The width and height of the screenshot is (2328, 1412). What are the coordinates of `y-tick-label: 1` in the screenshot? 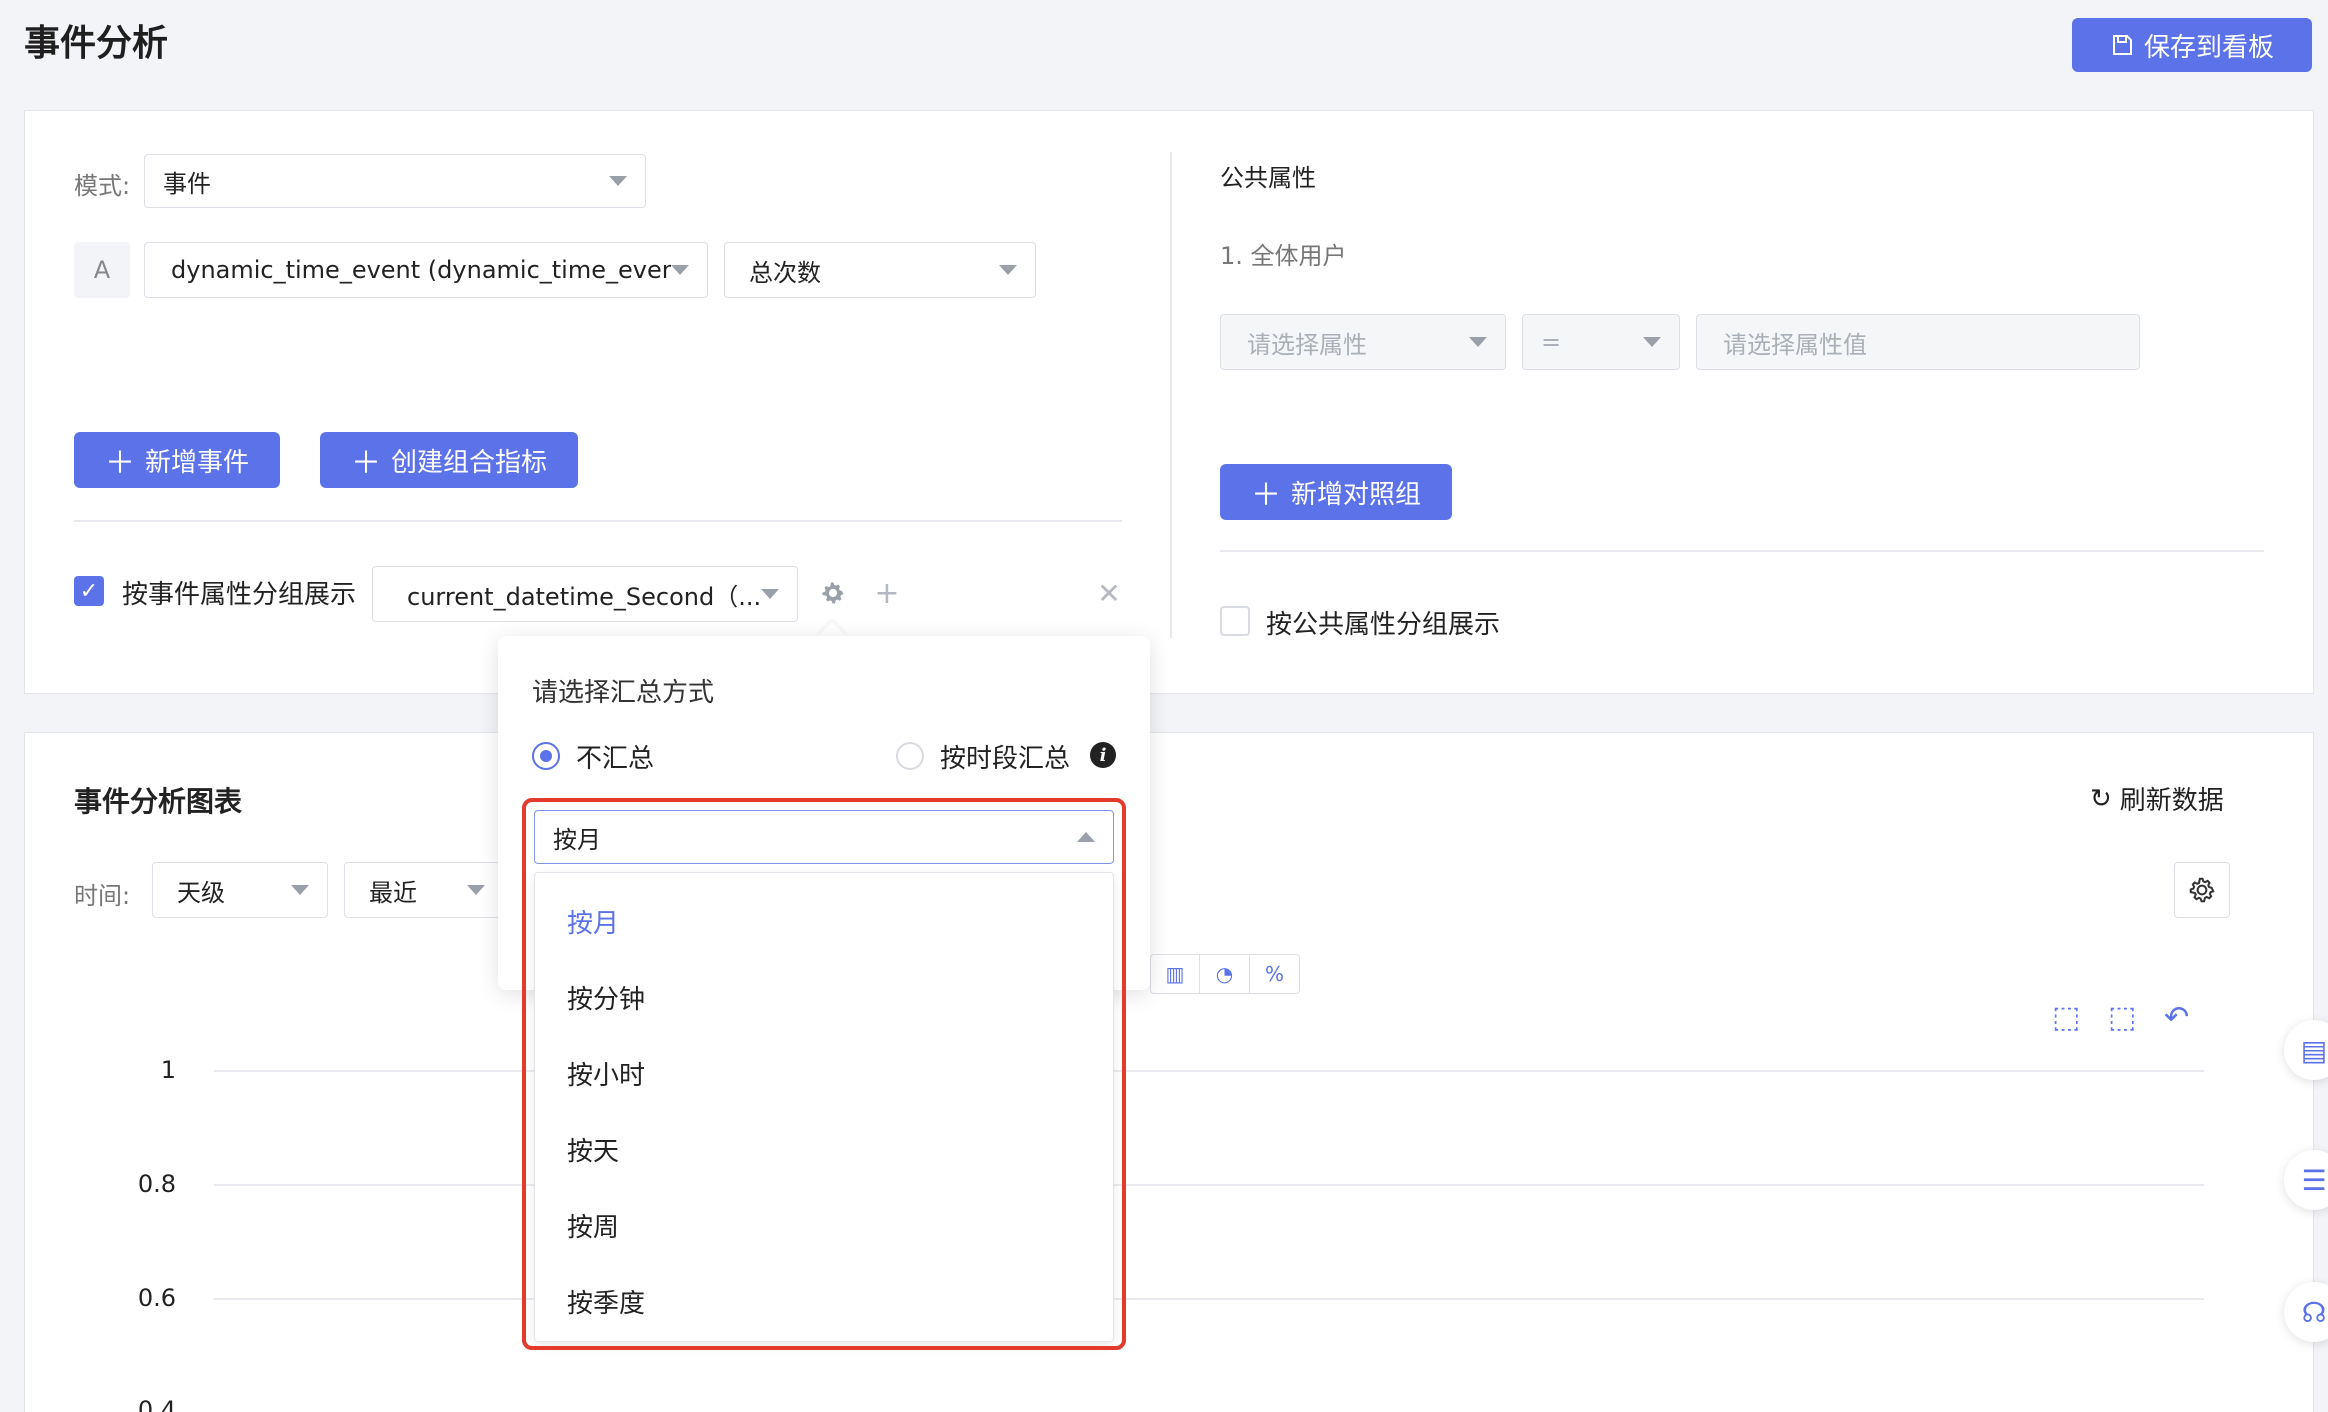 It's located at (168, 1070).